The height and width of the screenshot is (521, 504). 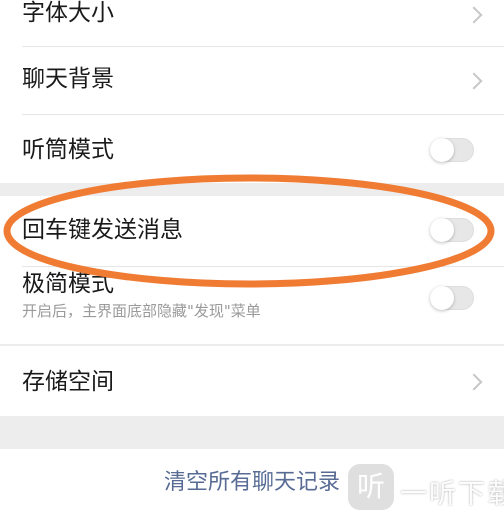 I want to click on earpiece-mode-toggle, so click(x=452, y=150).